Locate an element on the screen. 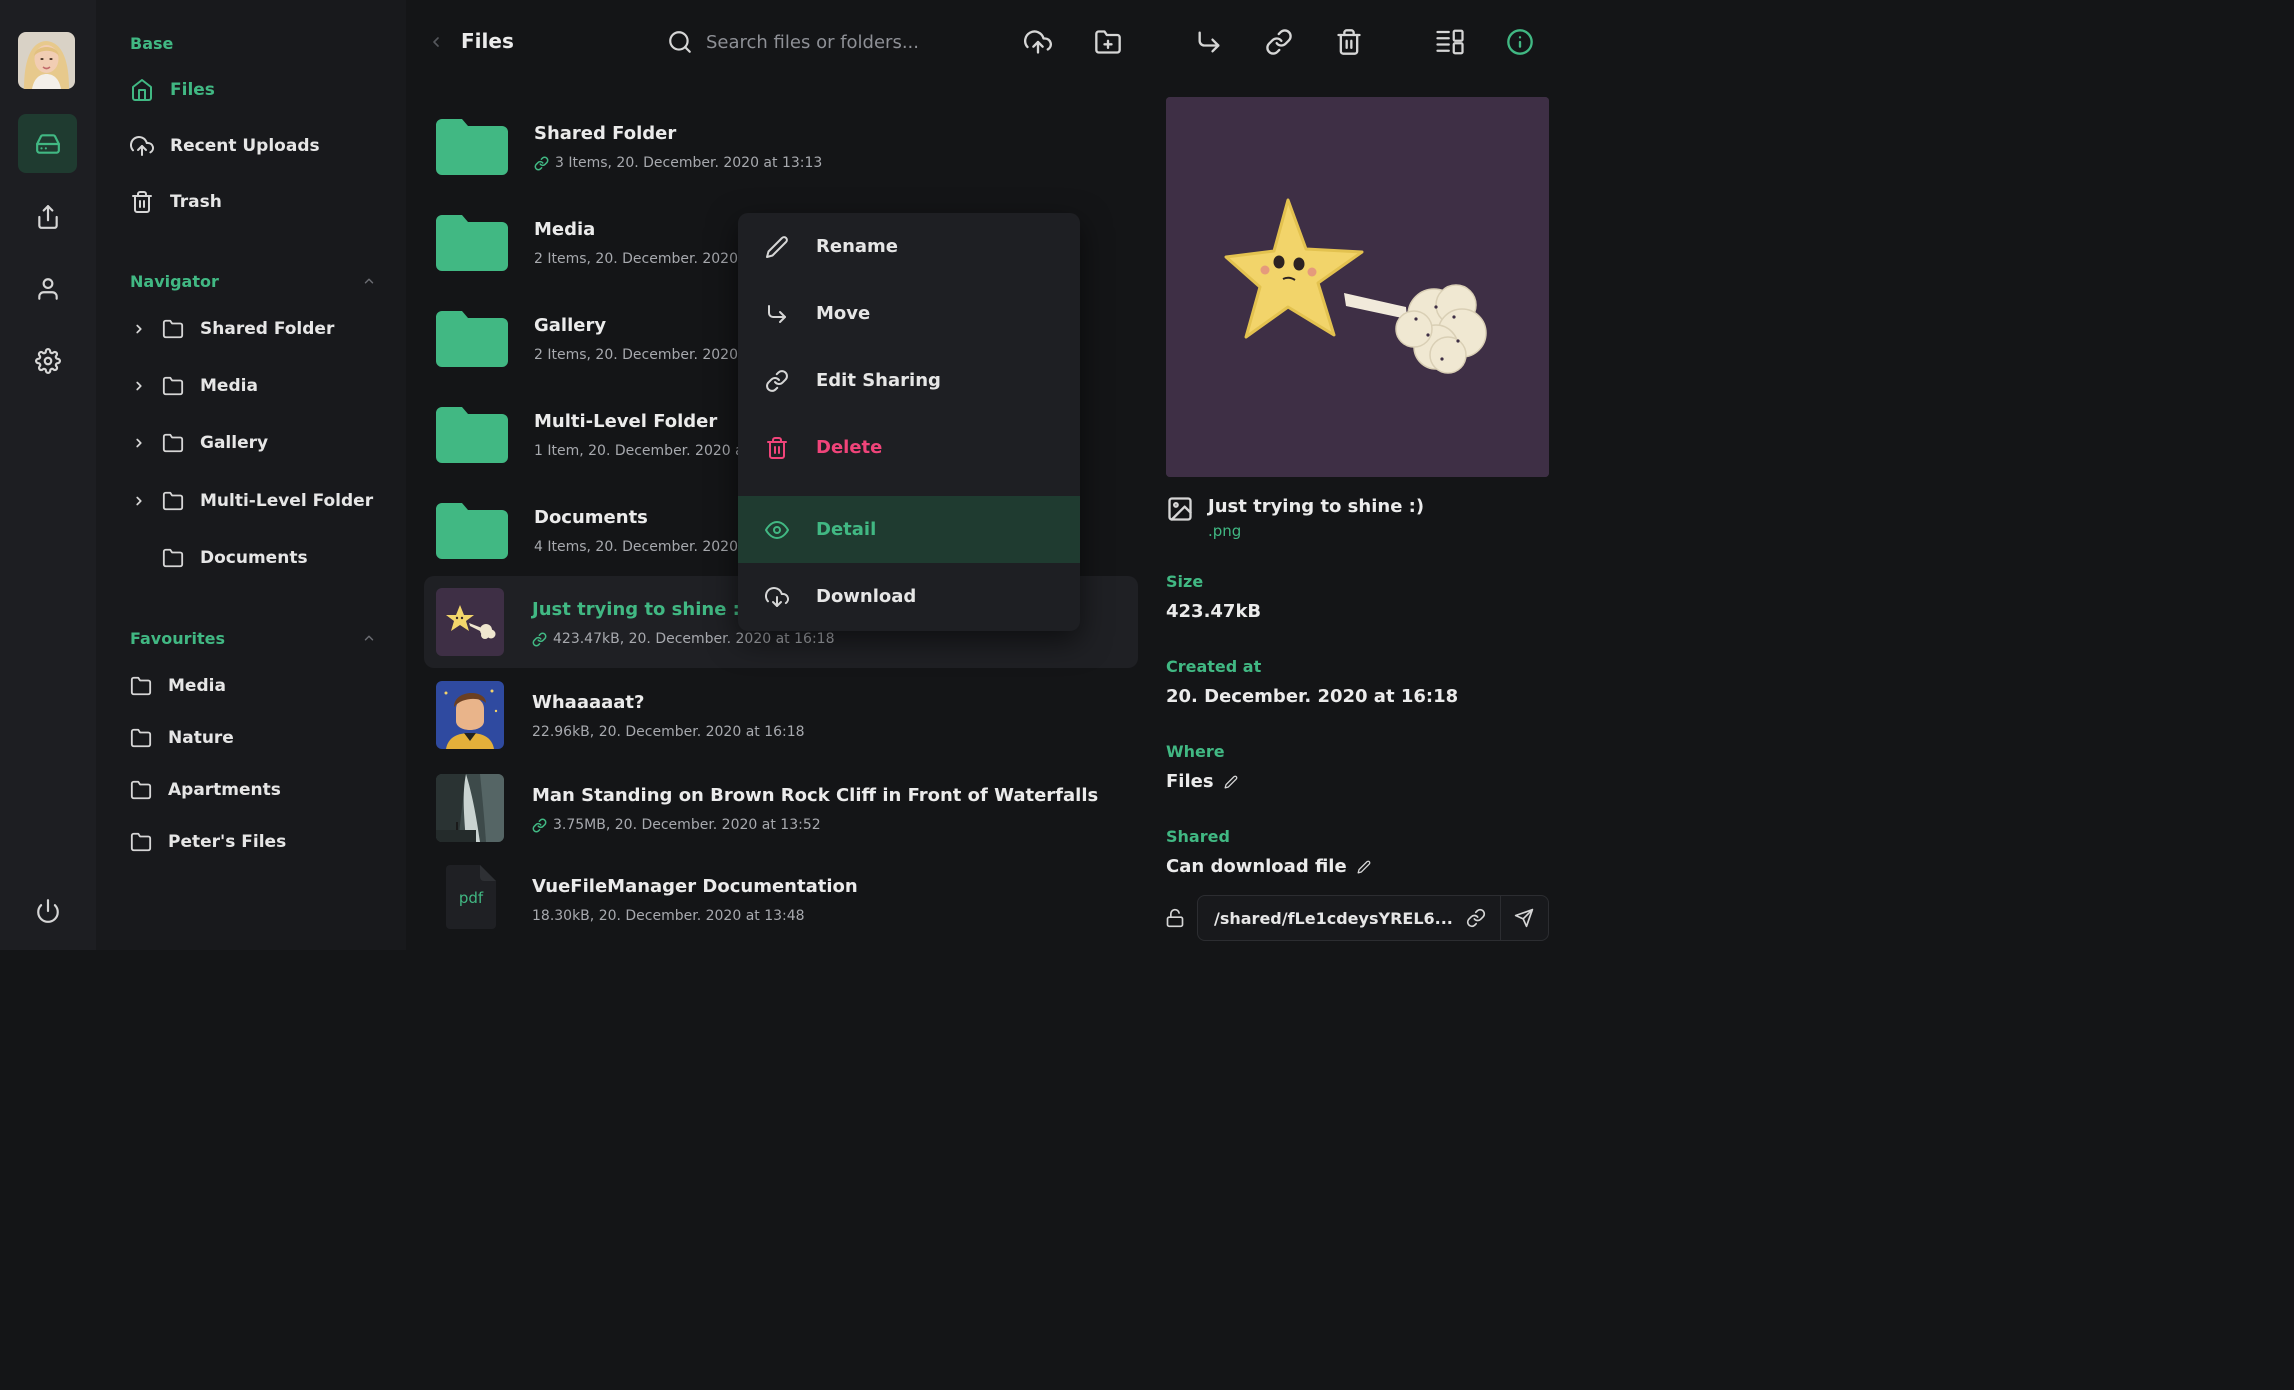 Image resolution: width=2294 pixels, height=1390 pixels. back-chevron-icon is located at coordinates (436, 42).